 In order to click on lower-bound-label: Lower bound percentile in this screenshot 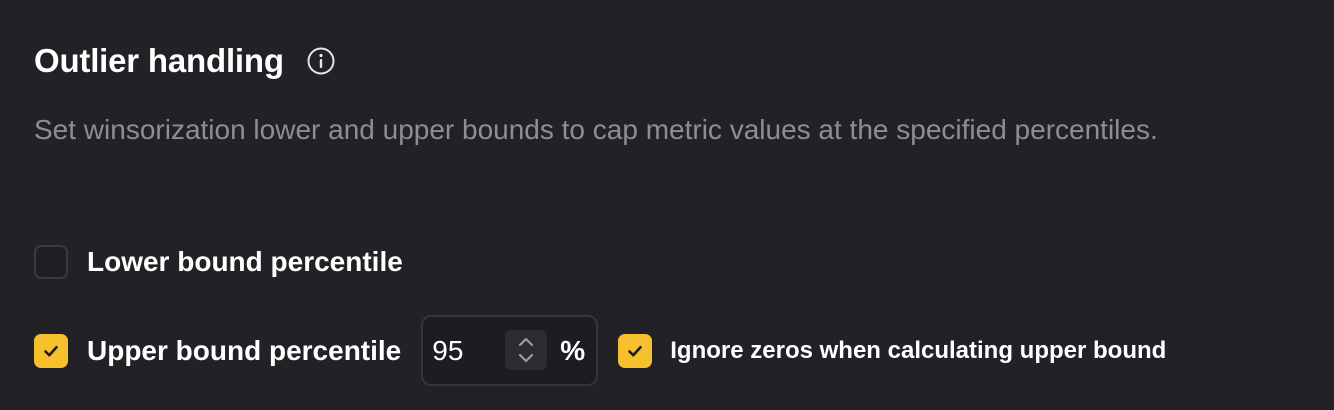, I will do `click(245, 262)`.